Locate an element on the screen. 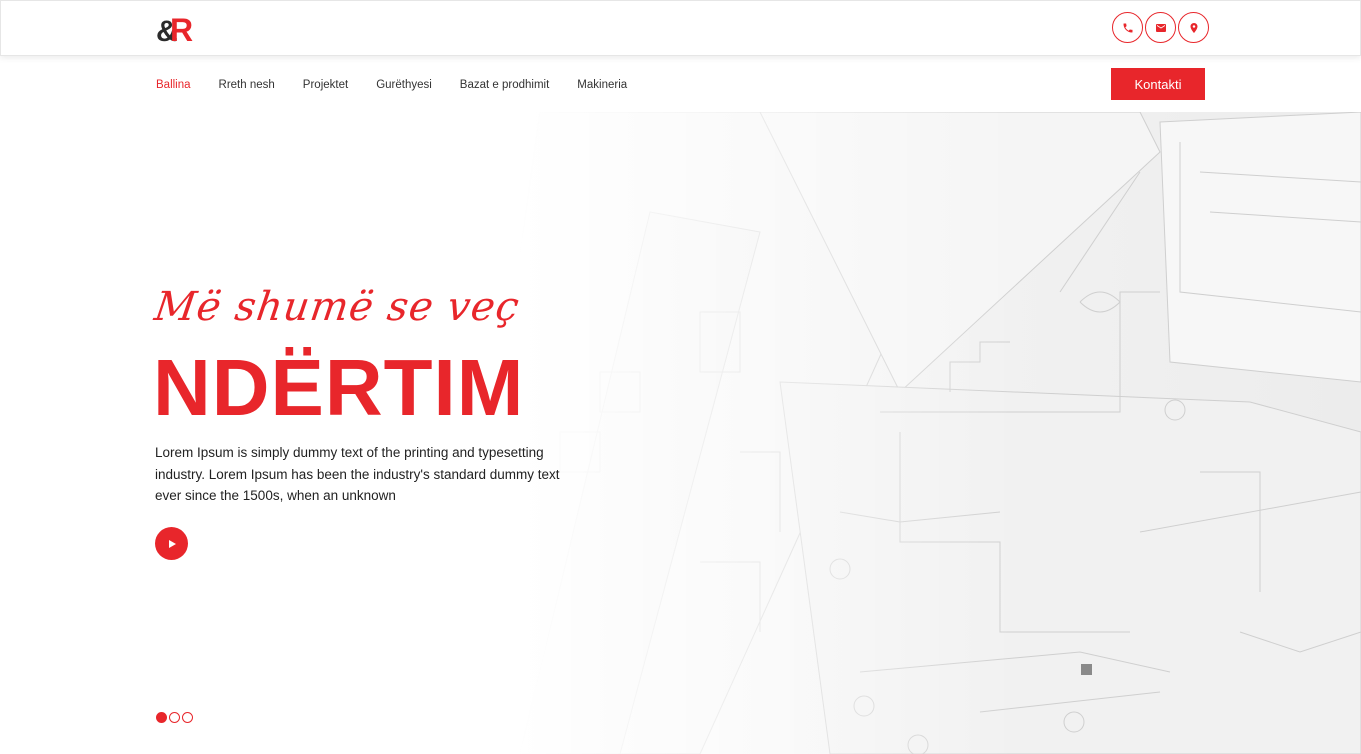  nav-item-bazat-e-prodhimit: Bazat e prodhimit is located at coordinates (505, 85).